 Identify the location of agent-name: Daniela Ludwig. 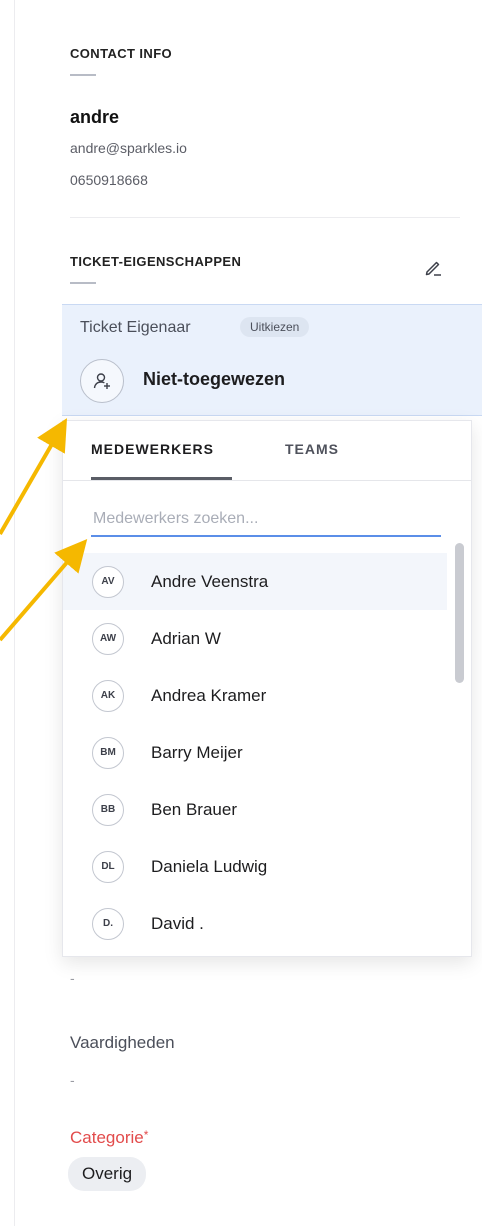
(209, 866).